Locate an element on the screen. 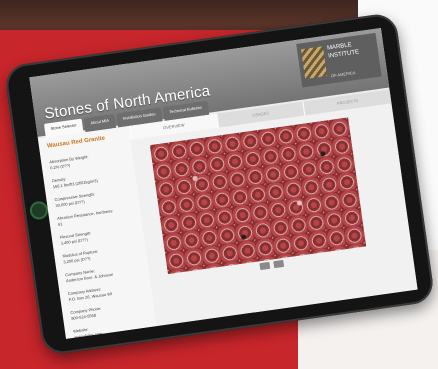  logo: MARBLE INSTITUTE OF AMERICA is located at coordinates (339, 60).